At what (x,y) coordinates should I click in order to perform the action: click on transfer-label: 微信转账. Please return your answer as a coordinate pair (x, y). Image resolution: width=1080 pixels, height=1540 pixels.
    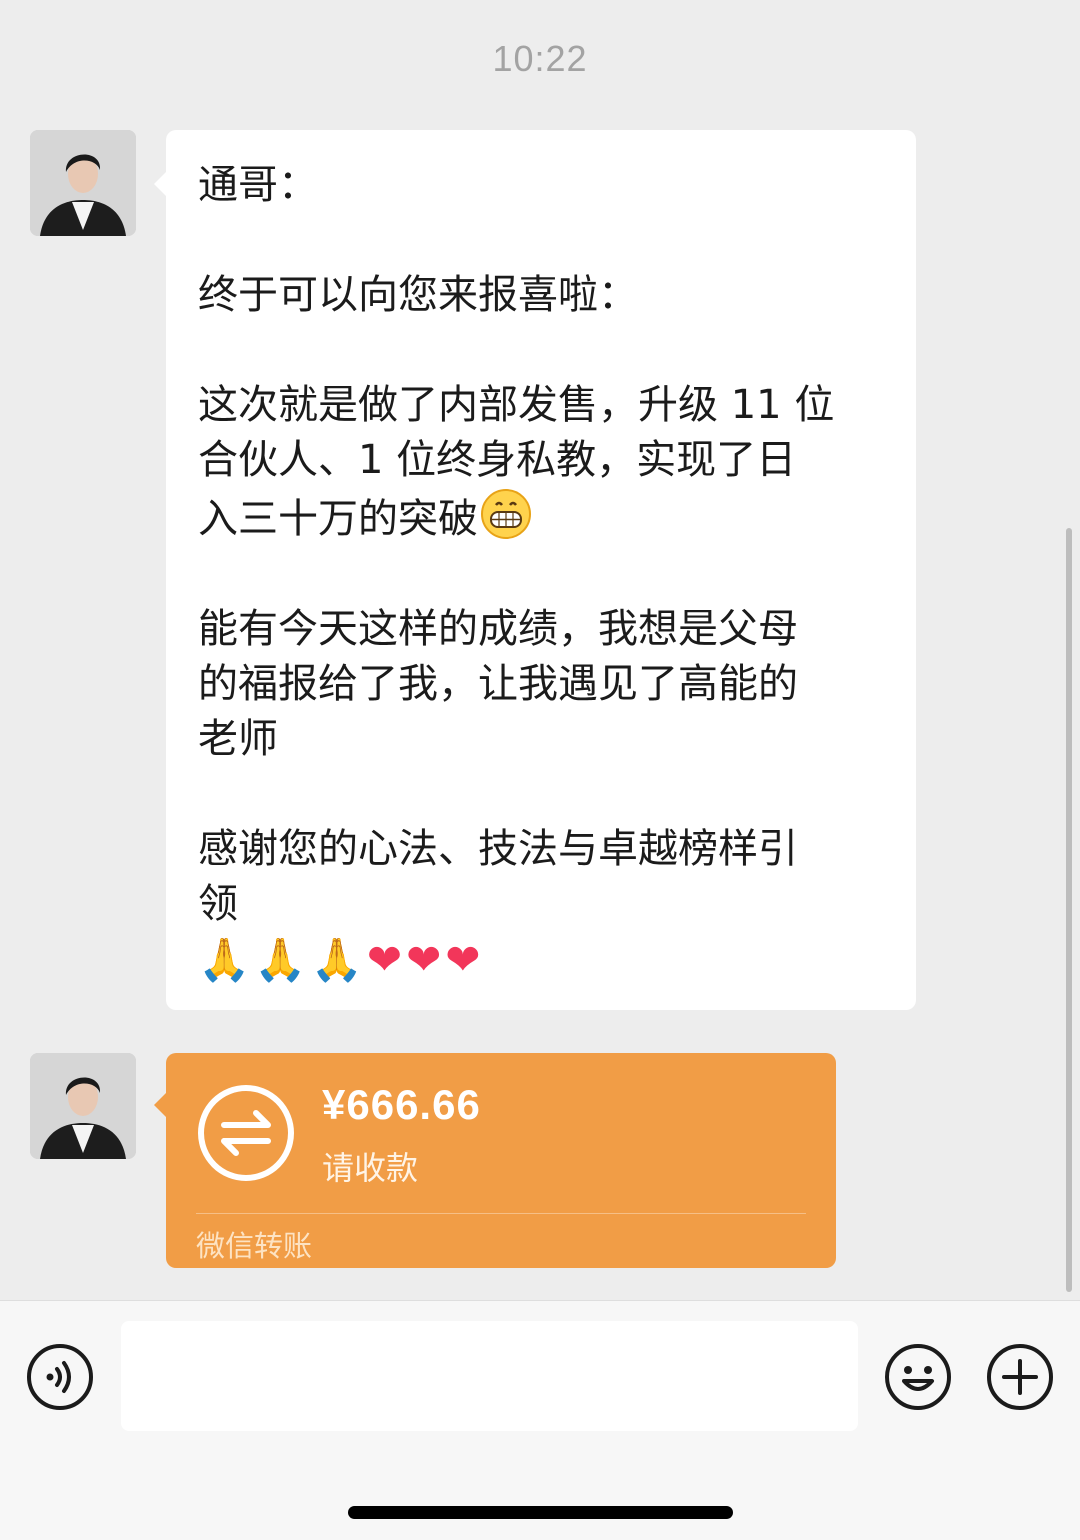
    Looking at the image, I should click on (254, 1246).